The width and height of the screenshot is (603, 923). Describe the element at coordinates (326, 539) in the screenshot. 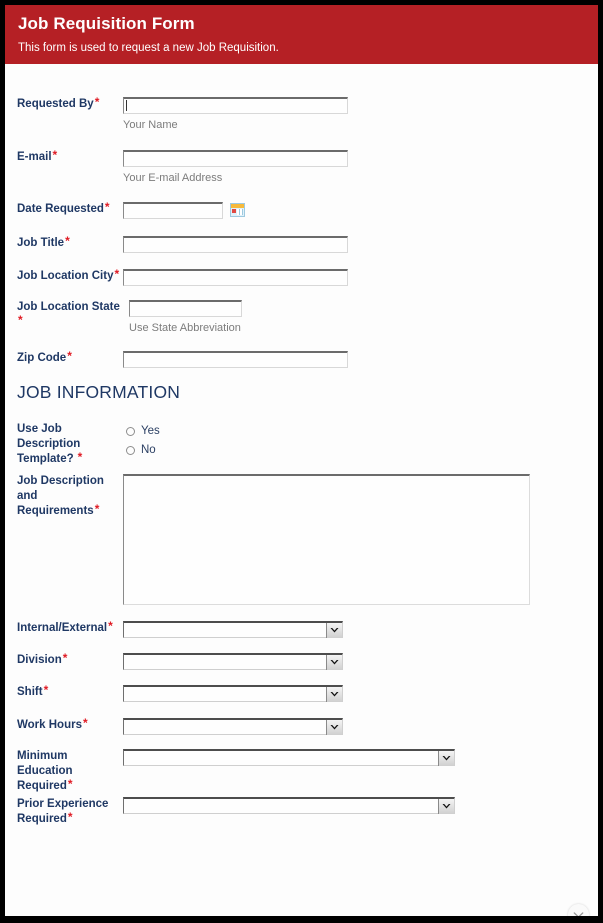

I see `job-description-textarea` at that location.